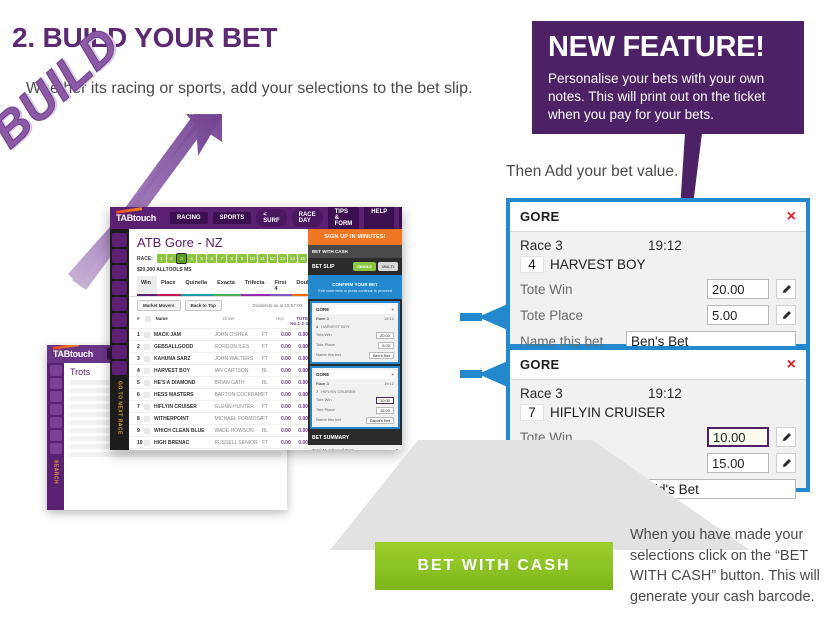 Image resolution: width=840 pixels, height=633 pixels. I want to click on race-box: 6, so click(212, 258).